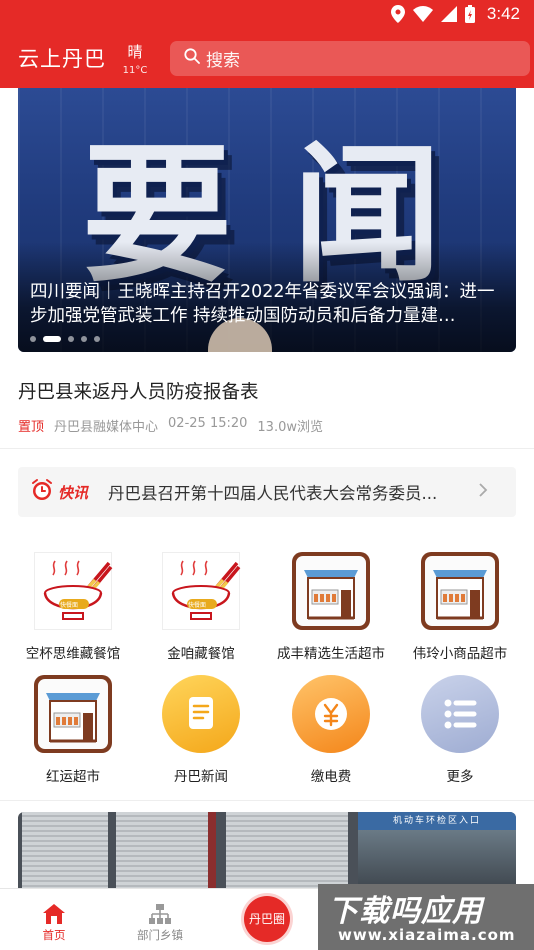 The width and height of the screenshot is (534, 950). I want to click on article-title: 丹巴县来返丹人员防疫报备表, so click(138, 392).